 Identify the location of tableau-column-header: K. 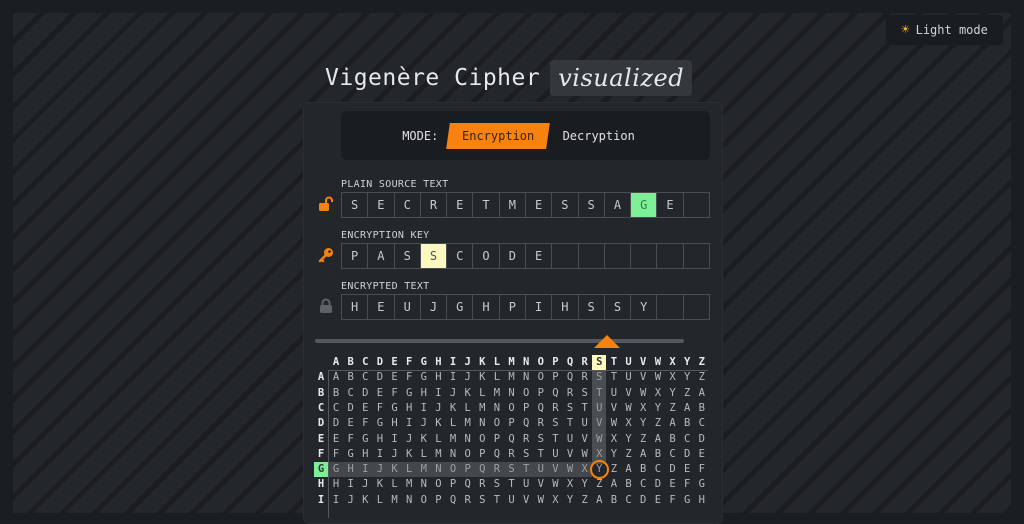
(482, 362).